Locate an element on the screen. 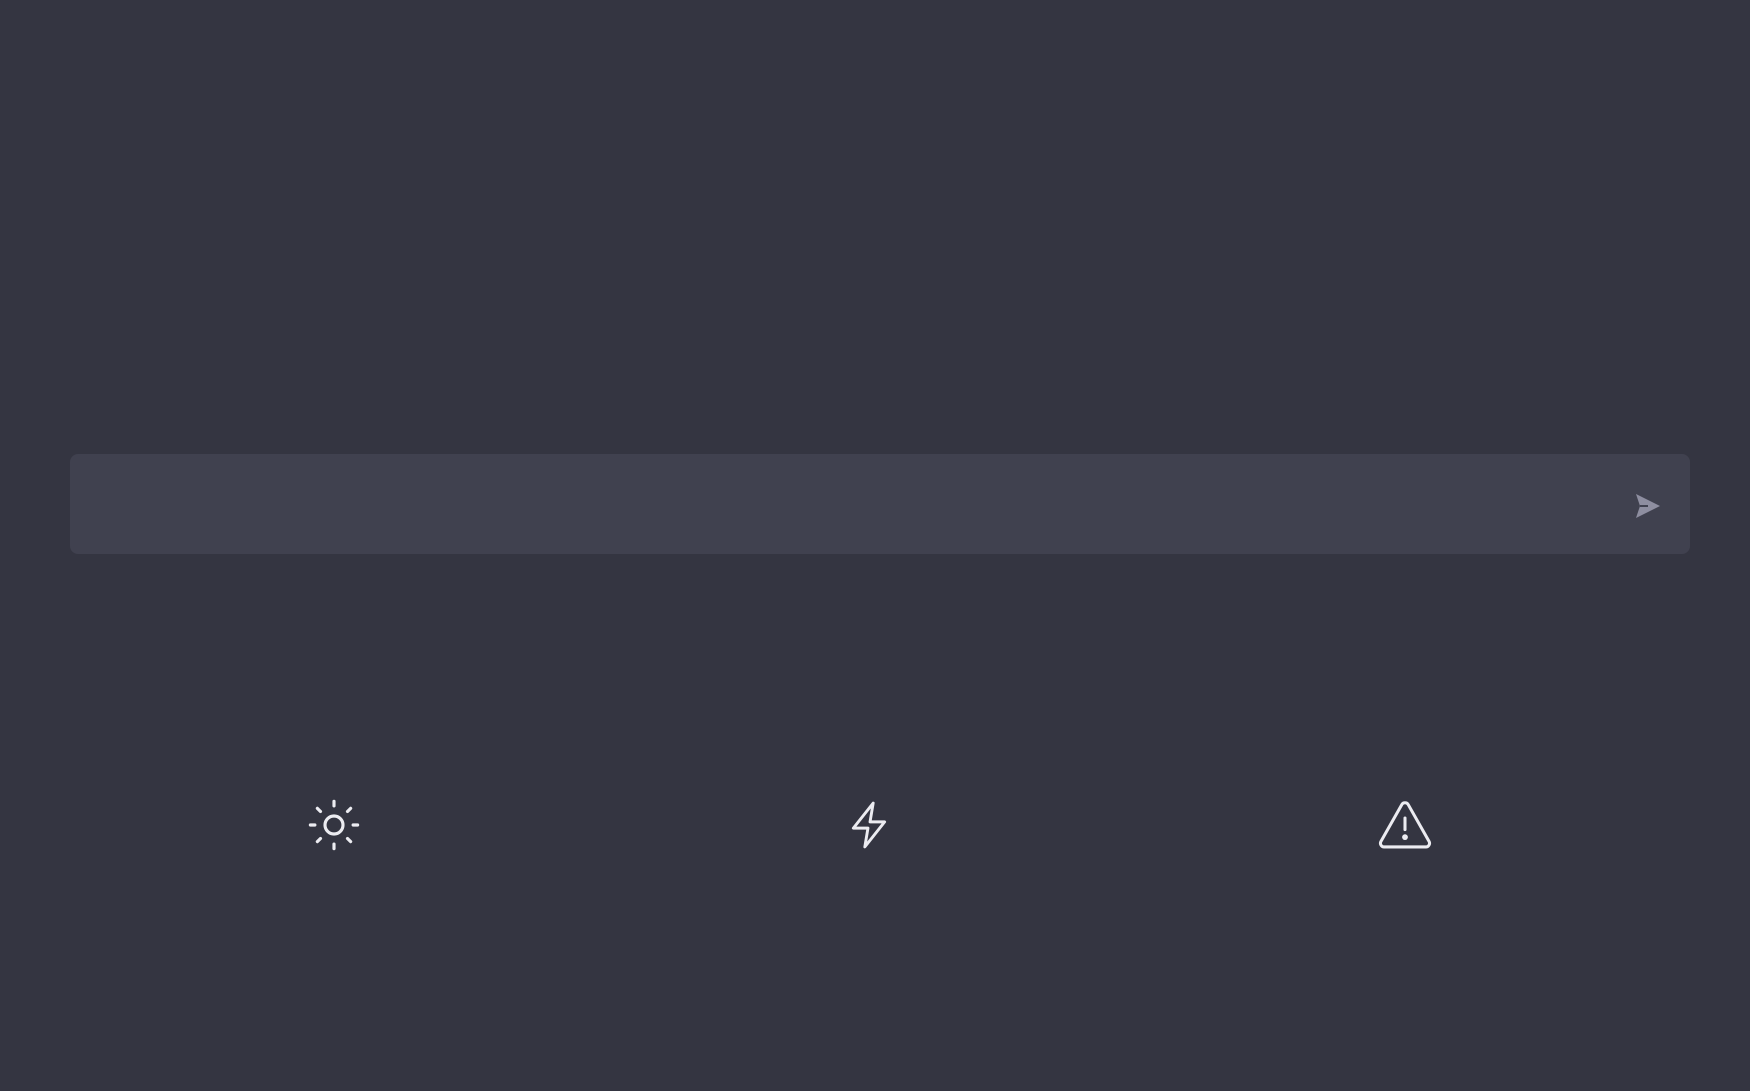  examples-column is located at coordinates (334, 825).